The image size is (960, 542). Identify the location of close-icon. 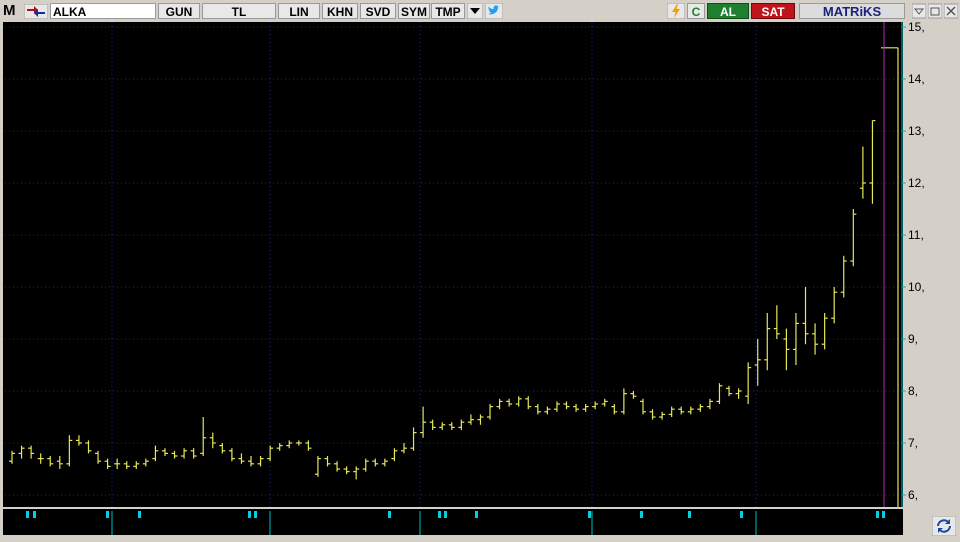
(951, 11).